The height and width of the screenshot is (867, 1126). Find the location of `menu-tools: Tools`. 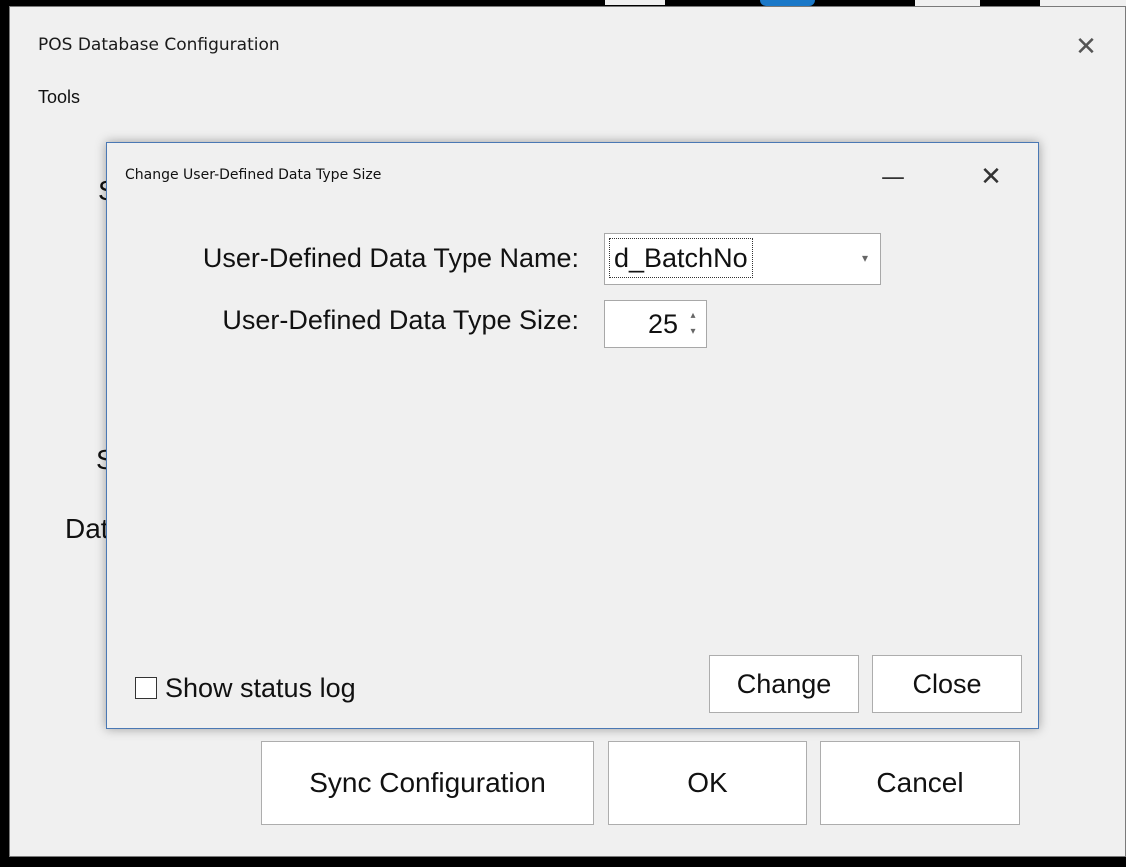

menu-tools: Tools is located at coordinates (59, 97).